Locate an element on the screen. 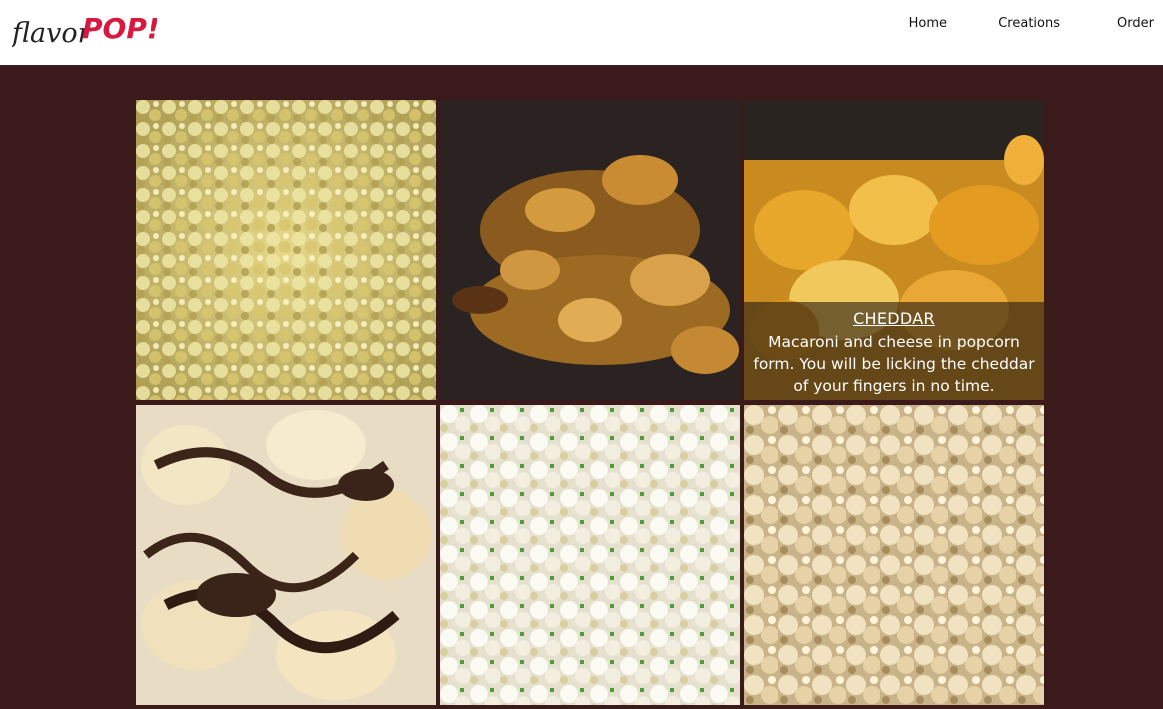 This screenshot has height=709, width=1163. nav-home: Home is located at coordinates (928, 23).